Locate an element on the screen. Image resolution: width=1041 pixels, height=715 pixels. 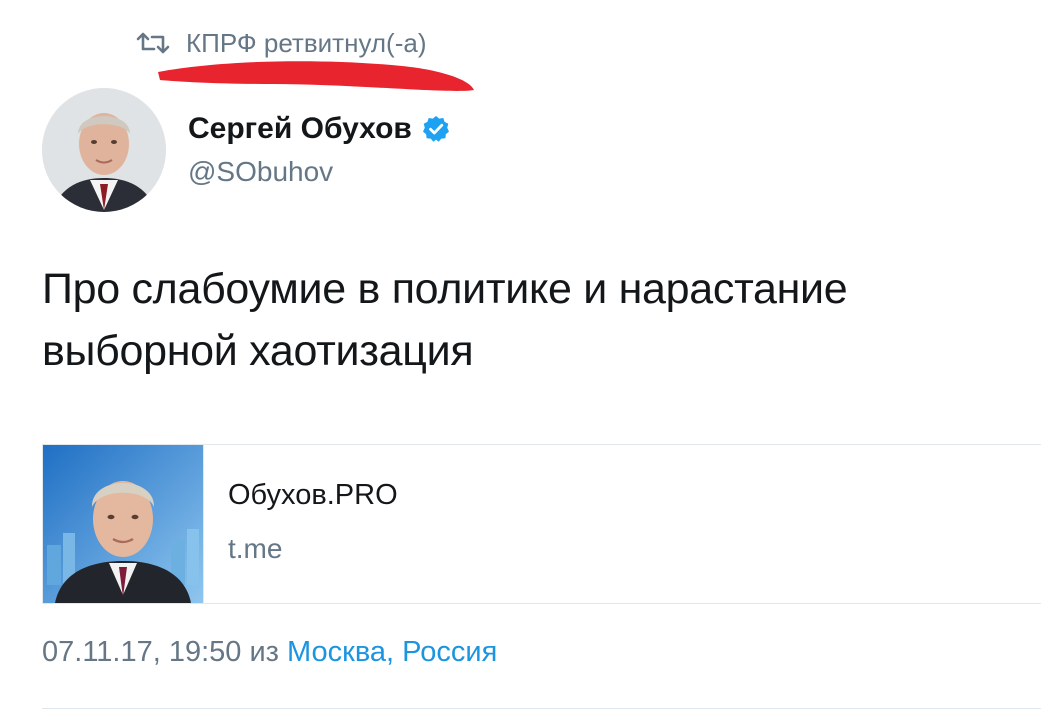
author-block: Сергей Обухов @SObuhov is located at coordinates (319, 149).